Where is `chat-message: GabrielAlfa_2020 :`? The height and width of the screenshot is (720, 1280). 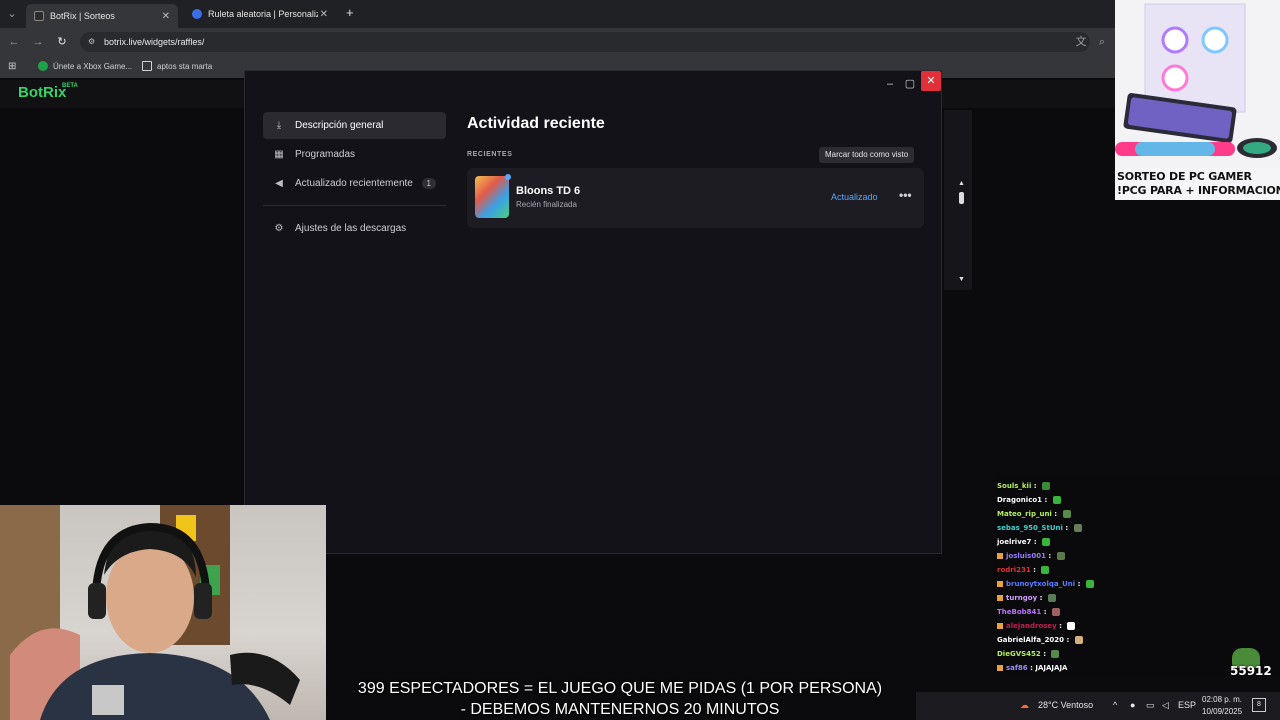
chat-message: GabrielAlfa_2020 : is located at coordinates (1040, 640).